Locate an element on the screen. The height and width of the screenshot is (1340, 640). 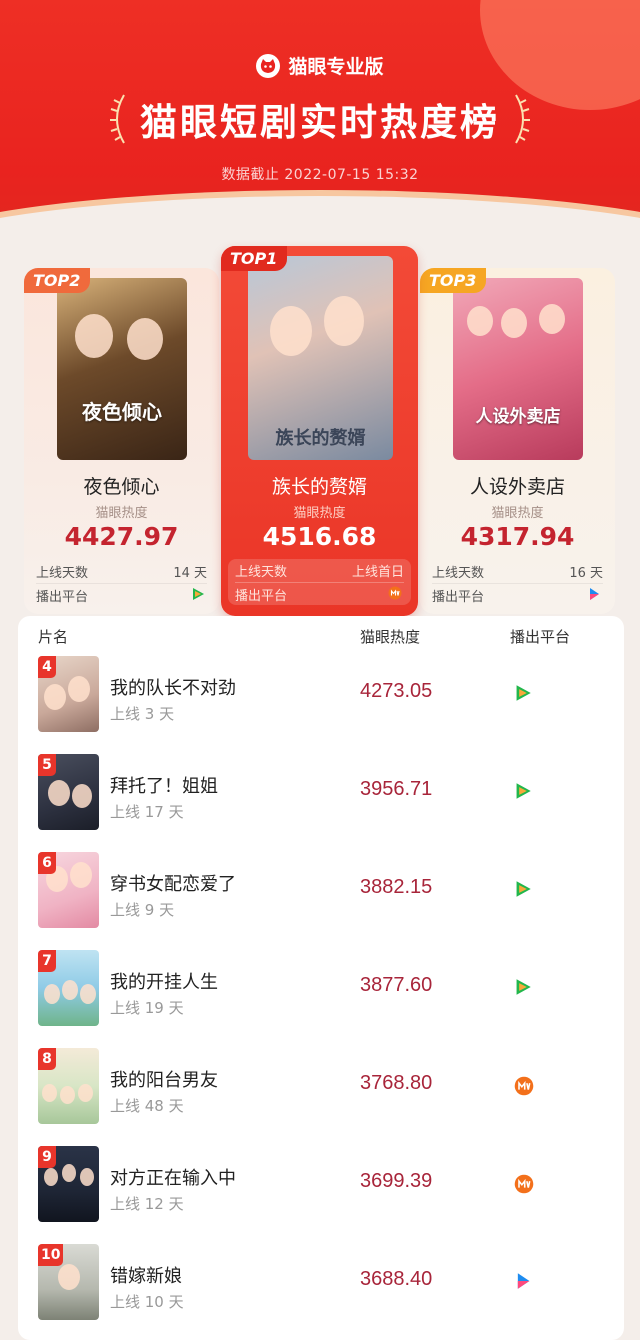
heat-value: 3699.39 is located at coordinates (396, 1181).